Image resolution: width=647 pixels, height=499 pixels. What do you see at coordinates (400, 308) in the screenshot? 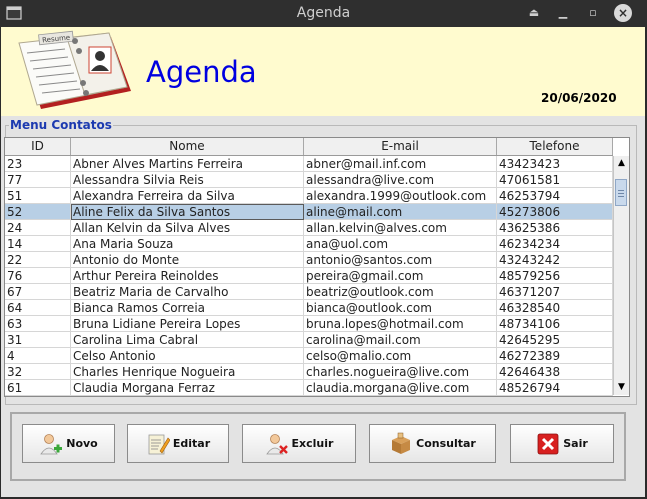
I see `cell-email: bianca@outlook.com` at bounding box center [400, 308].